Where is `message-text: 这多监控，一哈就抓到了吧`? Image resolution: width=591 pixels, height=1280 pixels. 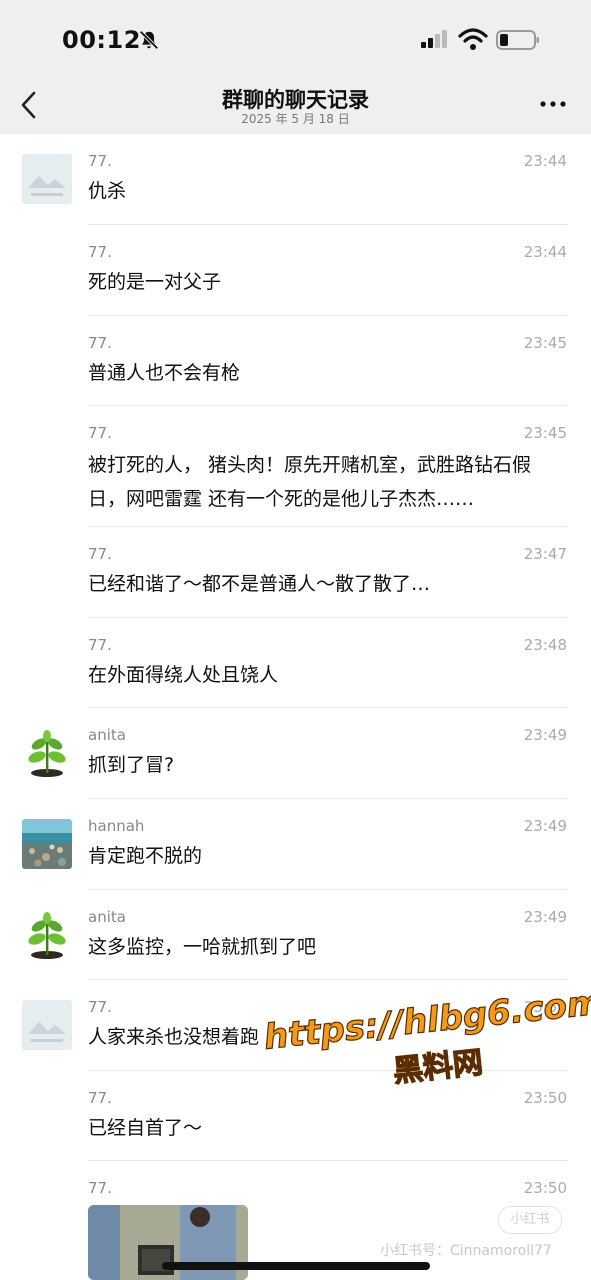
message-text: 这多监控，一哈就抓到了吧 is located at coordinates (202, 947).